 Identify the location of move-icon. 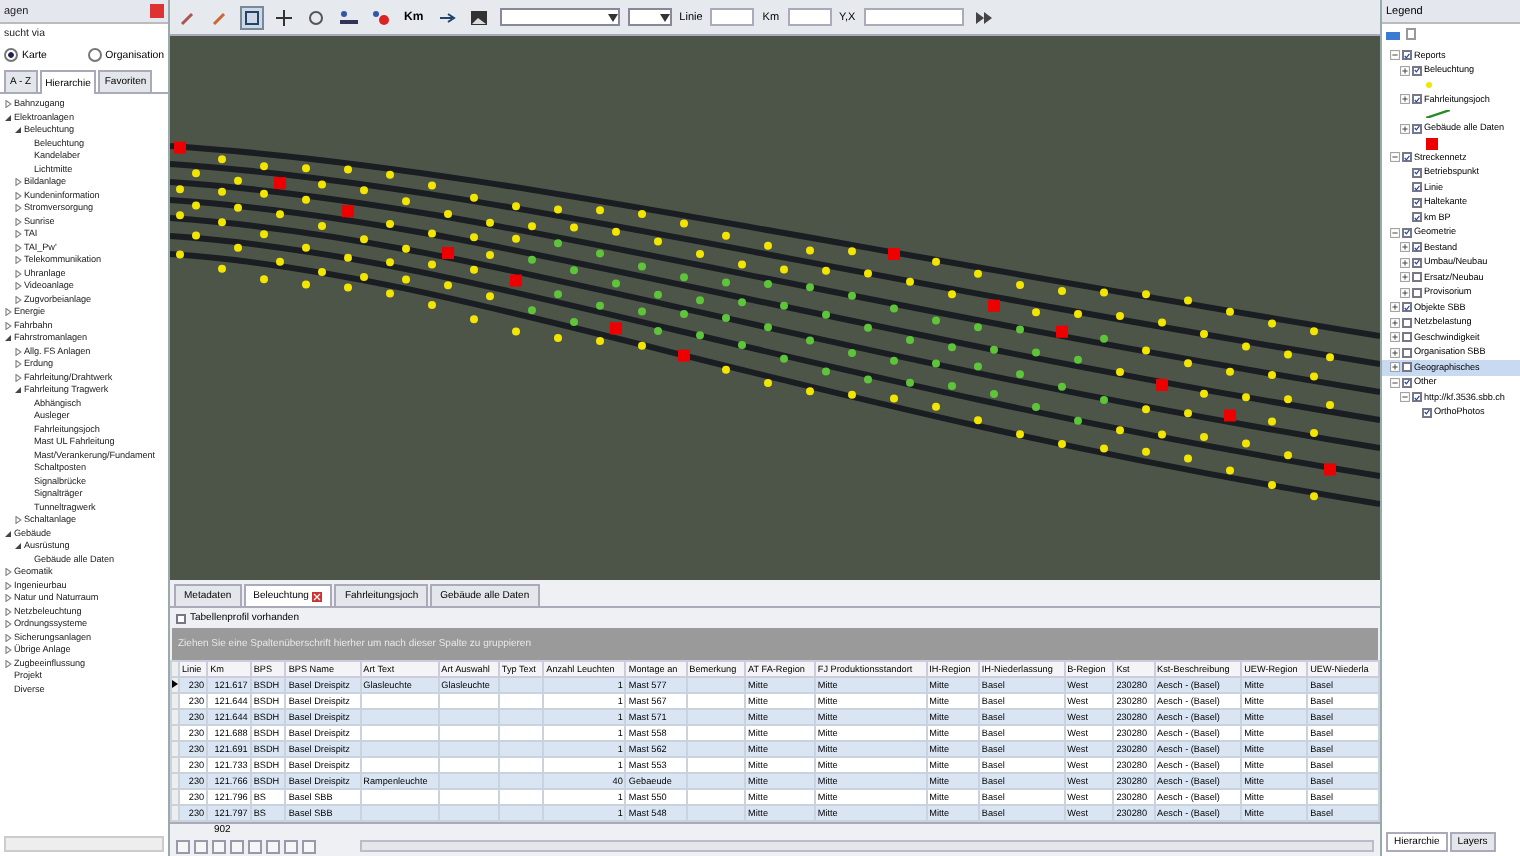
(284, 17).